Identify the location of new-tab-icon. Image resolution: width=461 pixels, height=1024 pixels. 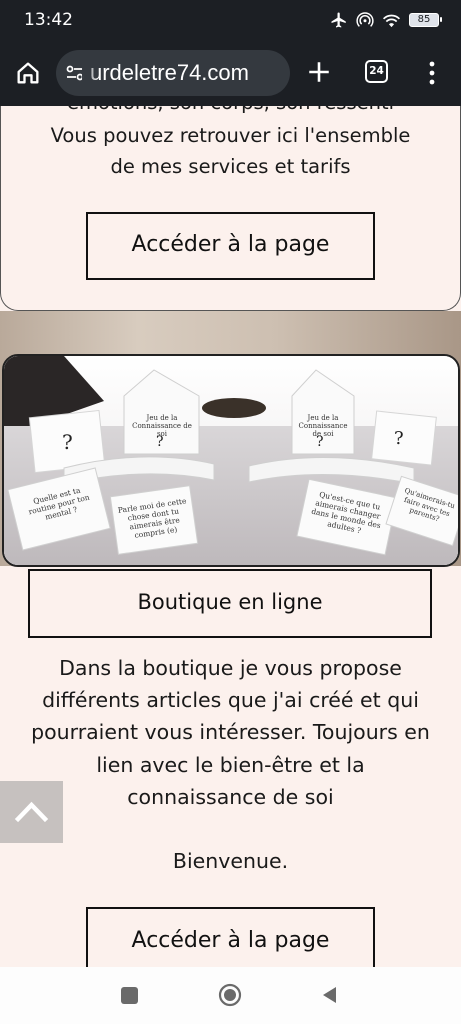
(319, 72).